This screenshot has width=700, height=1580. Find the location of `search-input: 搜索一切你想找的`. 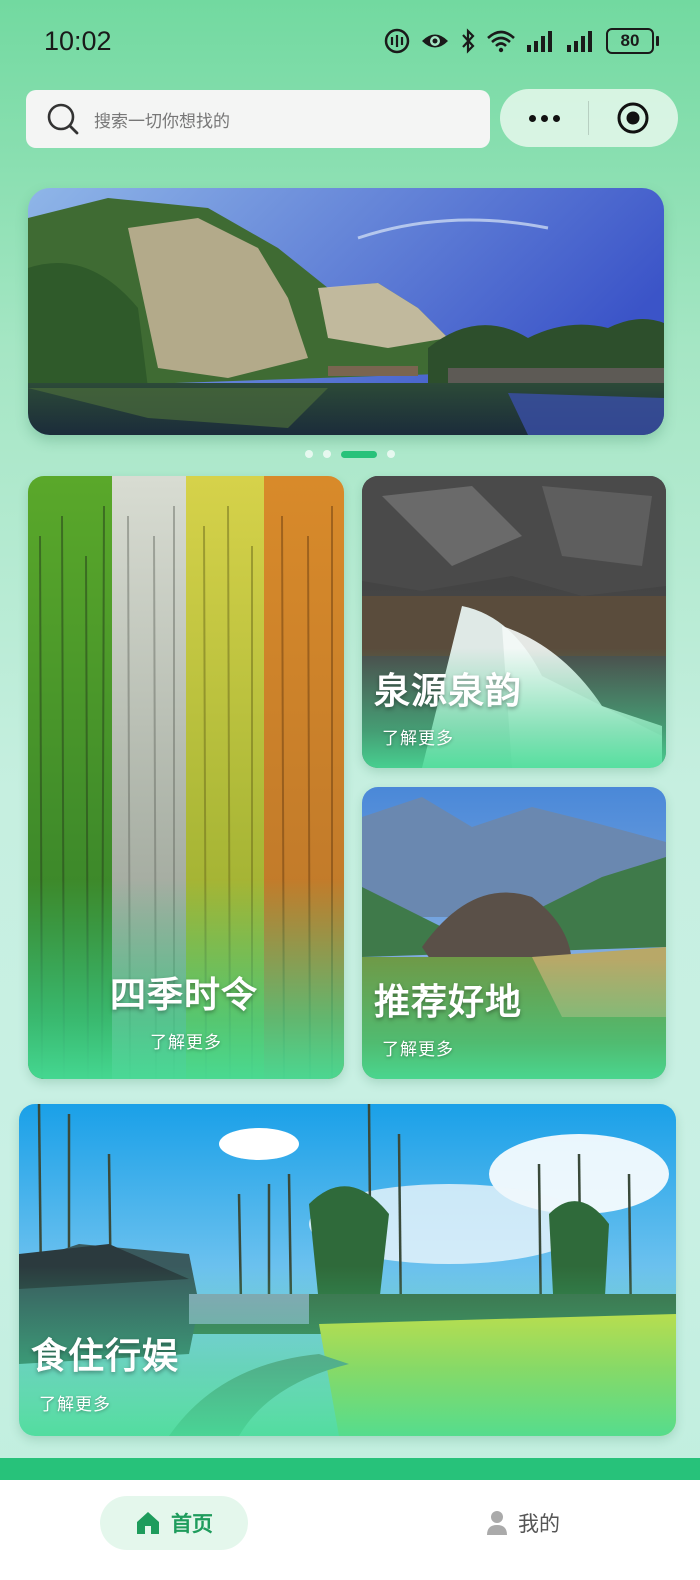

search-input: 搜索一切你想找的 is located at coordinates (258, 119).